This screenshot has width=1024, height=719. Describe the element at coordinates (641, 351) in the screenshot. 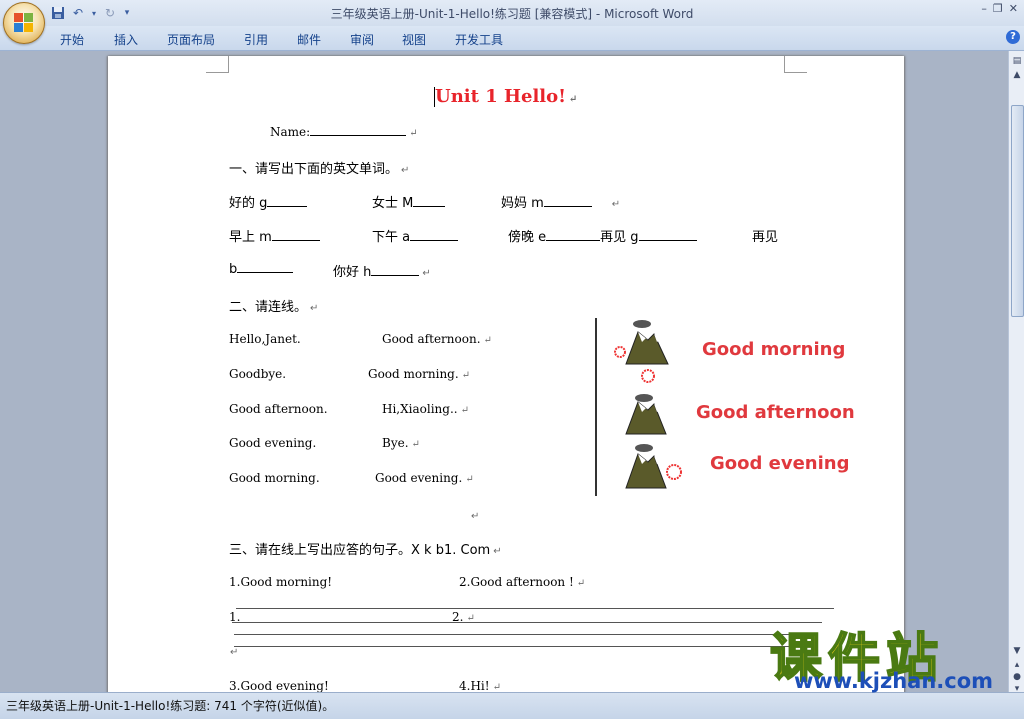

I see `morning-mountain-icon` at that location.